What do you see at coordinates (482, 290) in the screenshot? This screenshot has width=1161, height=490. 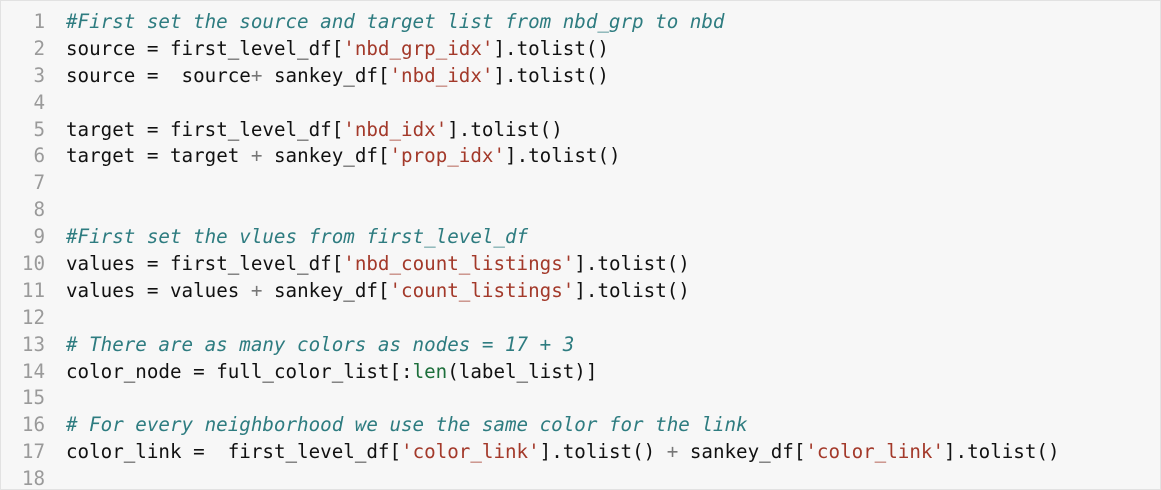 I see `code-string: 'count_listings'` at bounding box center [482, 290].